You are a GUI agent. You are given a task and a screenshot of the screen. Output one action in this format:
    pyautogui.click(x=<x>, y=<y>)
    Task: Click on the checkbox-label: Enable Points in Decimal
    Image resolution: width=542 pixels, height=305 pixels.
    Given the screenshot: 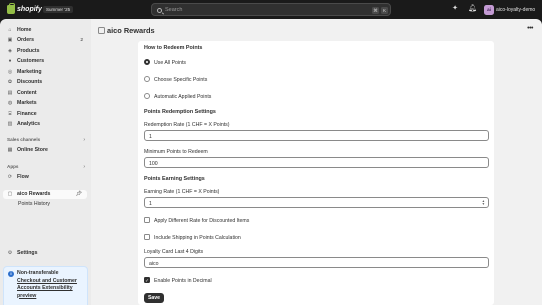 What is the action you would take?
    pyautogui.click(x=183, y=280)
    